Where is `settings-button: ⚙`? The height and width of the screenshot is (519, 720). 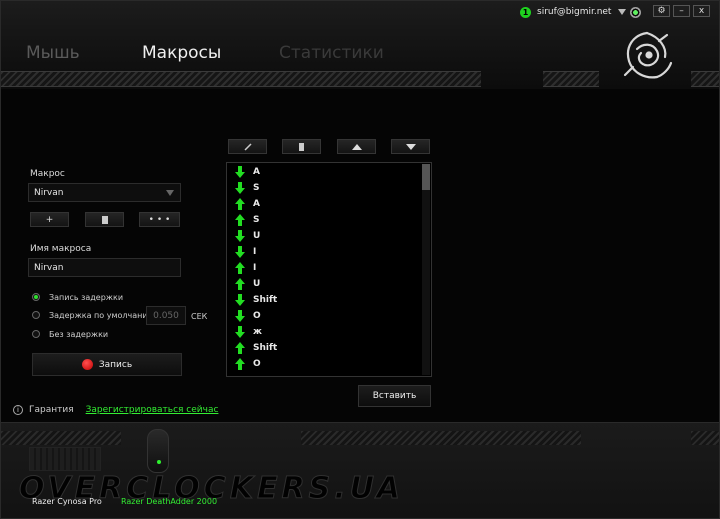 settings-button: ⚙ is located at coordinates (661, 11).